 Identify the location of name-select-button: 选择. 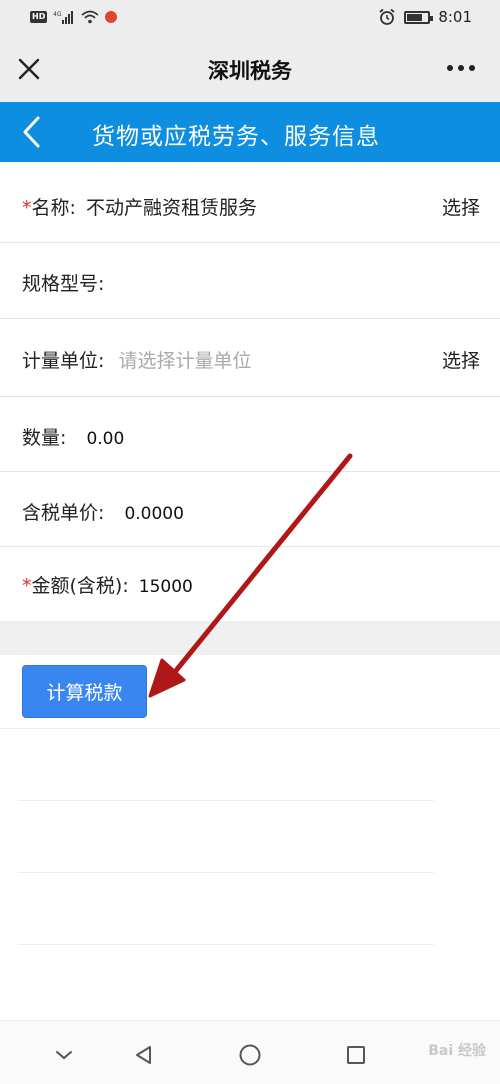
(461, 206).